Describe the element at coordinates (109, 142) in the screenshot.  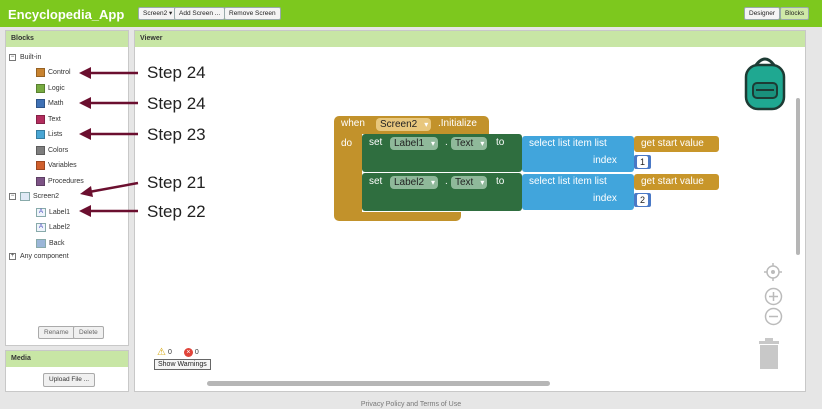
I see `annotation-arrows` at that location.